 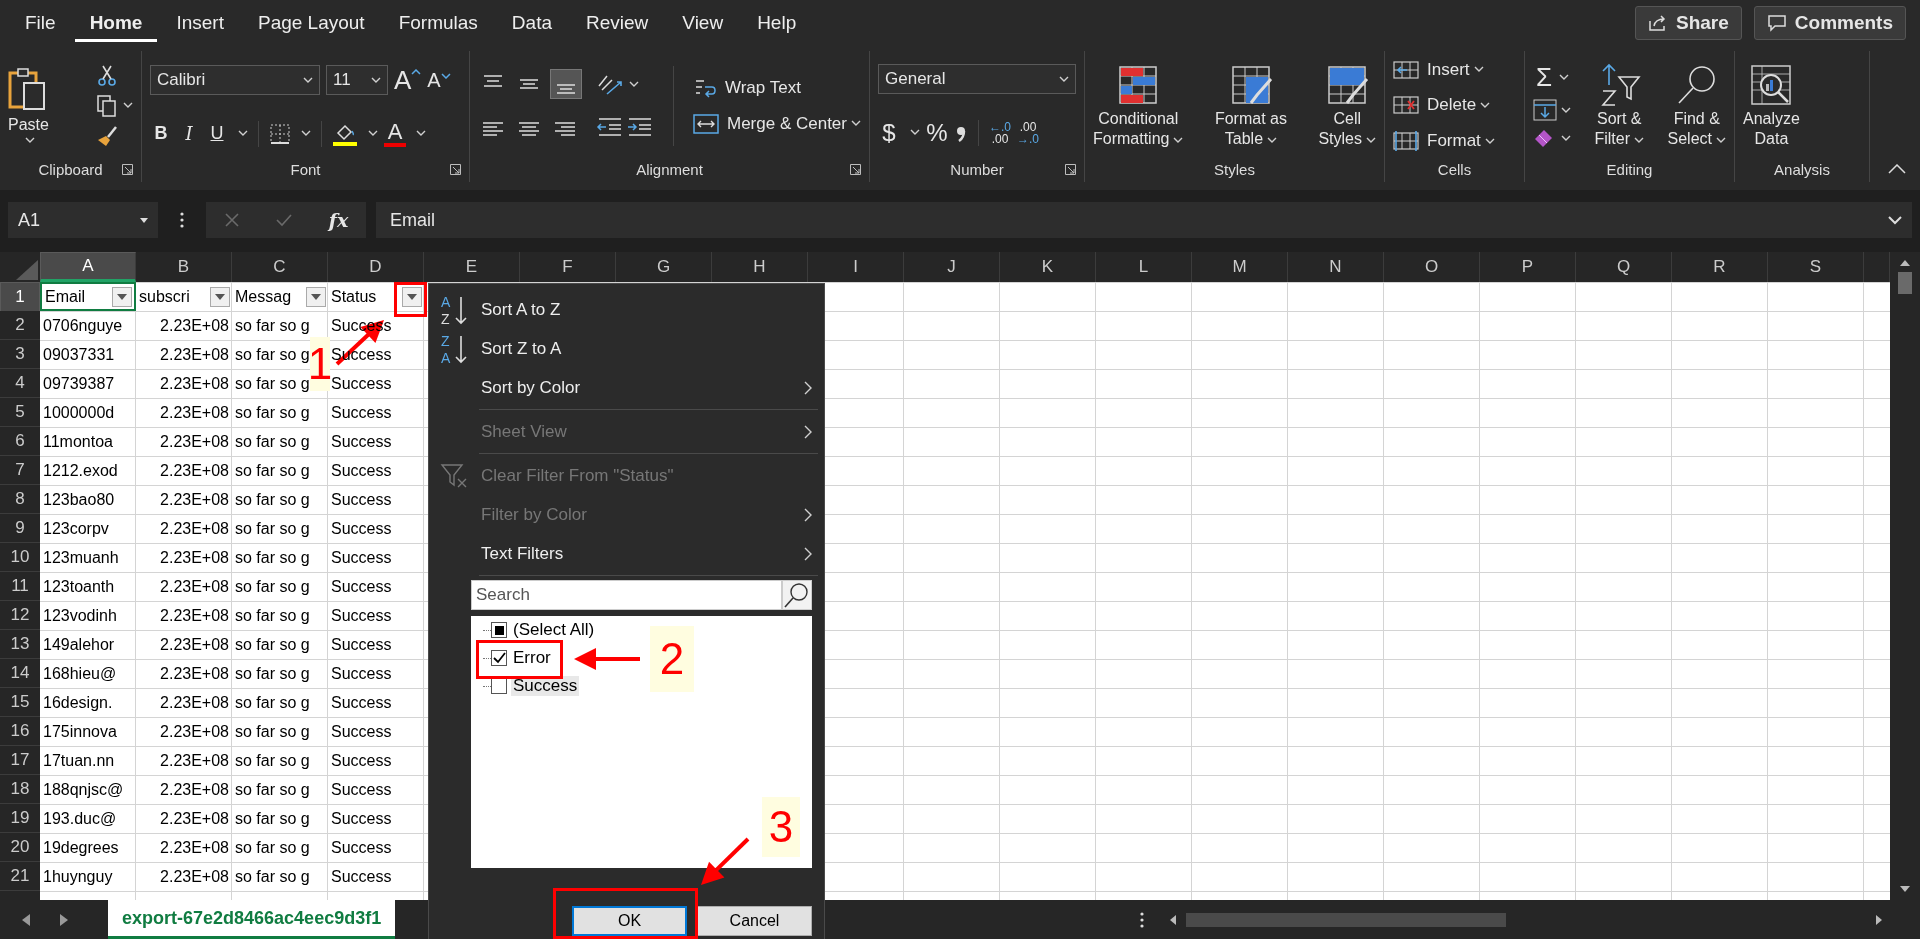 I want to click on column-header: O, so click(x=1432, y=267).